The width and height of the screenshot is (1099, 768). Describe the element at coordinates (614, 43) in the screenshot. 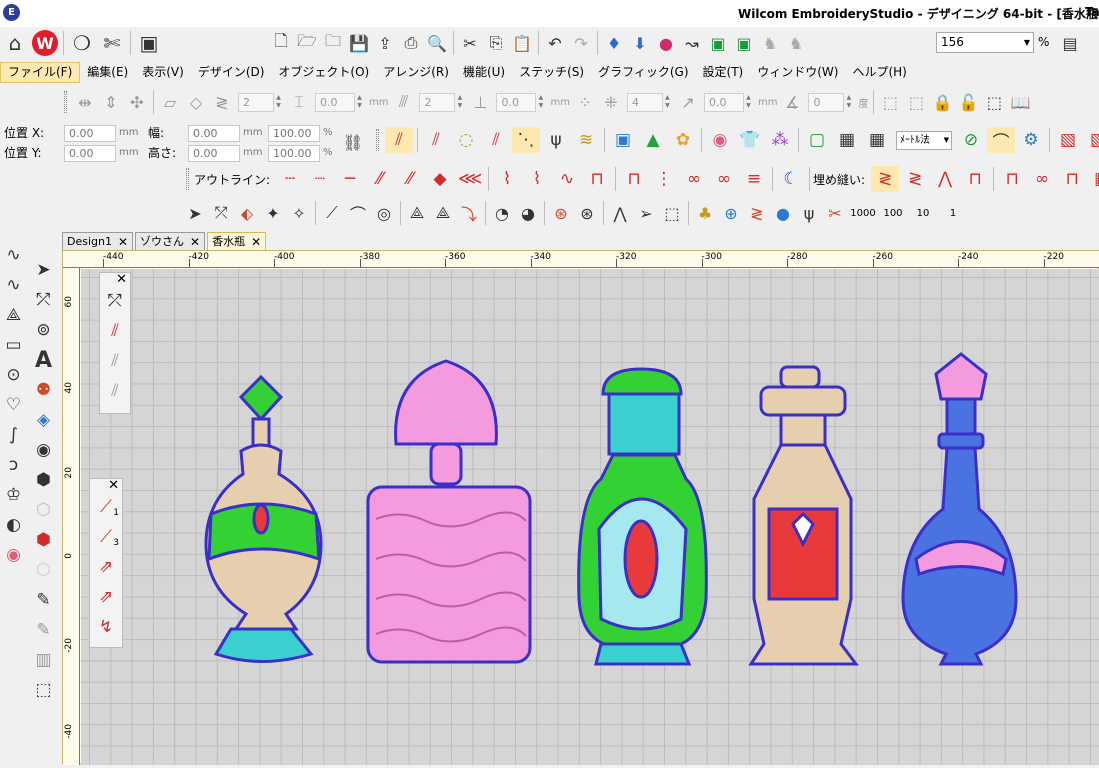

I see `thread-icon: ♦` at that location.